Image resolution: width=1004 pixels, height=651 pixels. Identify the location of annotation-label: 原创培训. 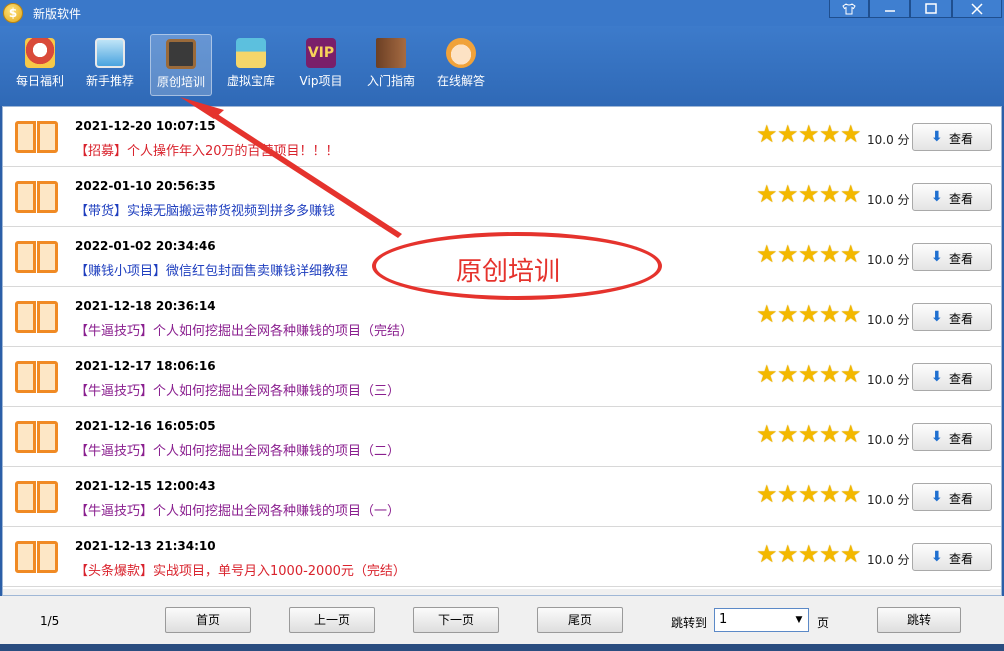
(508, 272).